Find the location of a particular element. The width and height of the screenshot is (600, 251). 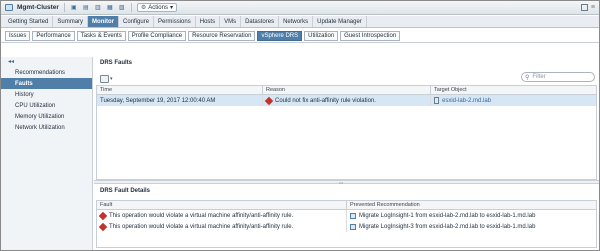

sidebar-item-network-utilization: Network Utilization is located at coordinates (46, 127).